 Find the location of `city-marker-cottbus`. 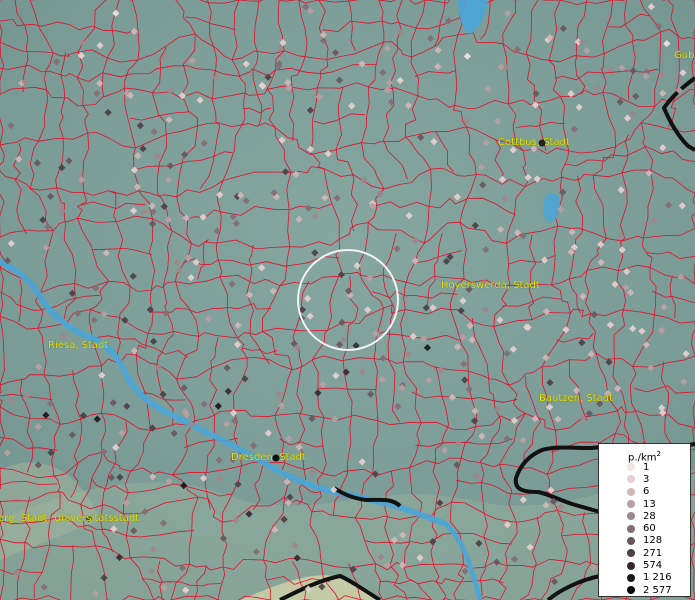

city-marker-cottbus is located at coordinates (542, 143).